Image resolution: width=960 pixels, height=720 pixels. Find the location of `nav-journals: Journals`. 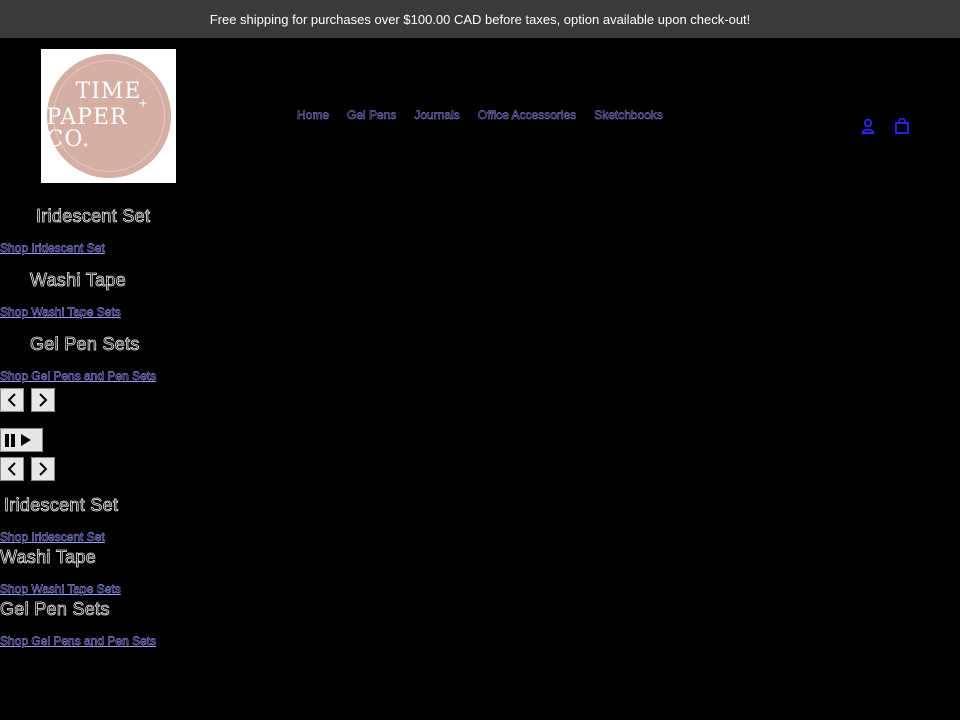

nav-journals: Journals is located at coordinates (437, 115).